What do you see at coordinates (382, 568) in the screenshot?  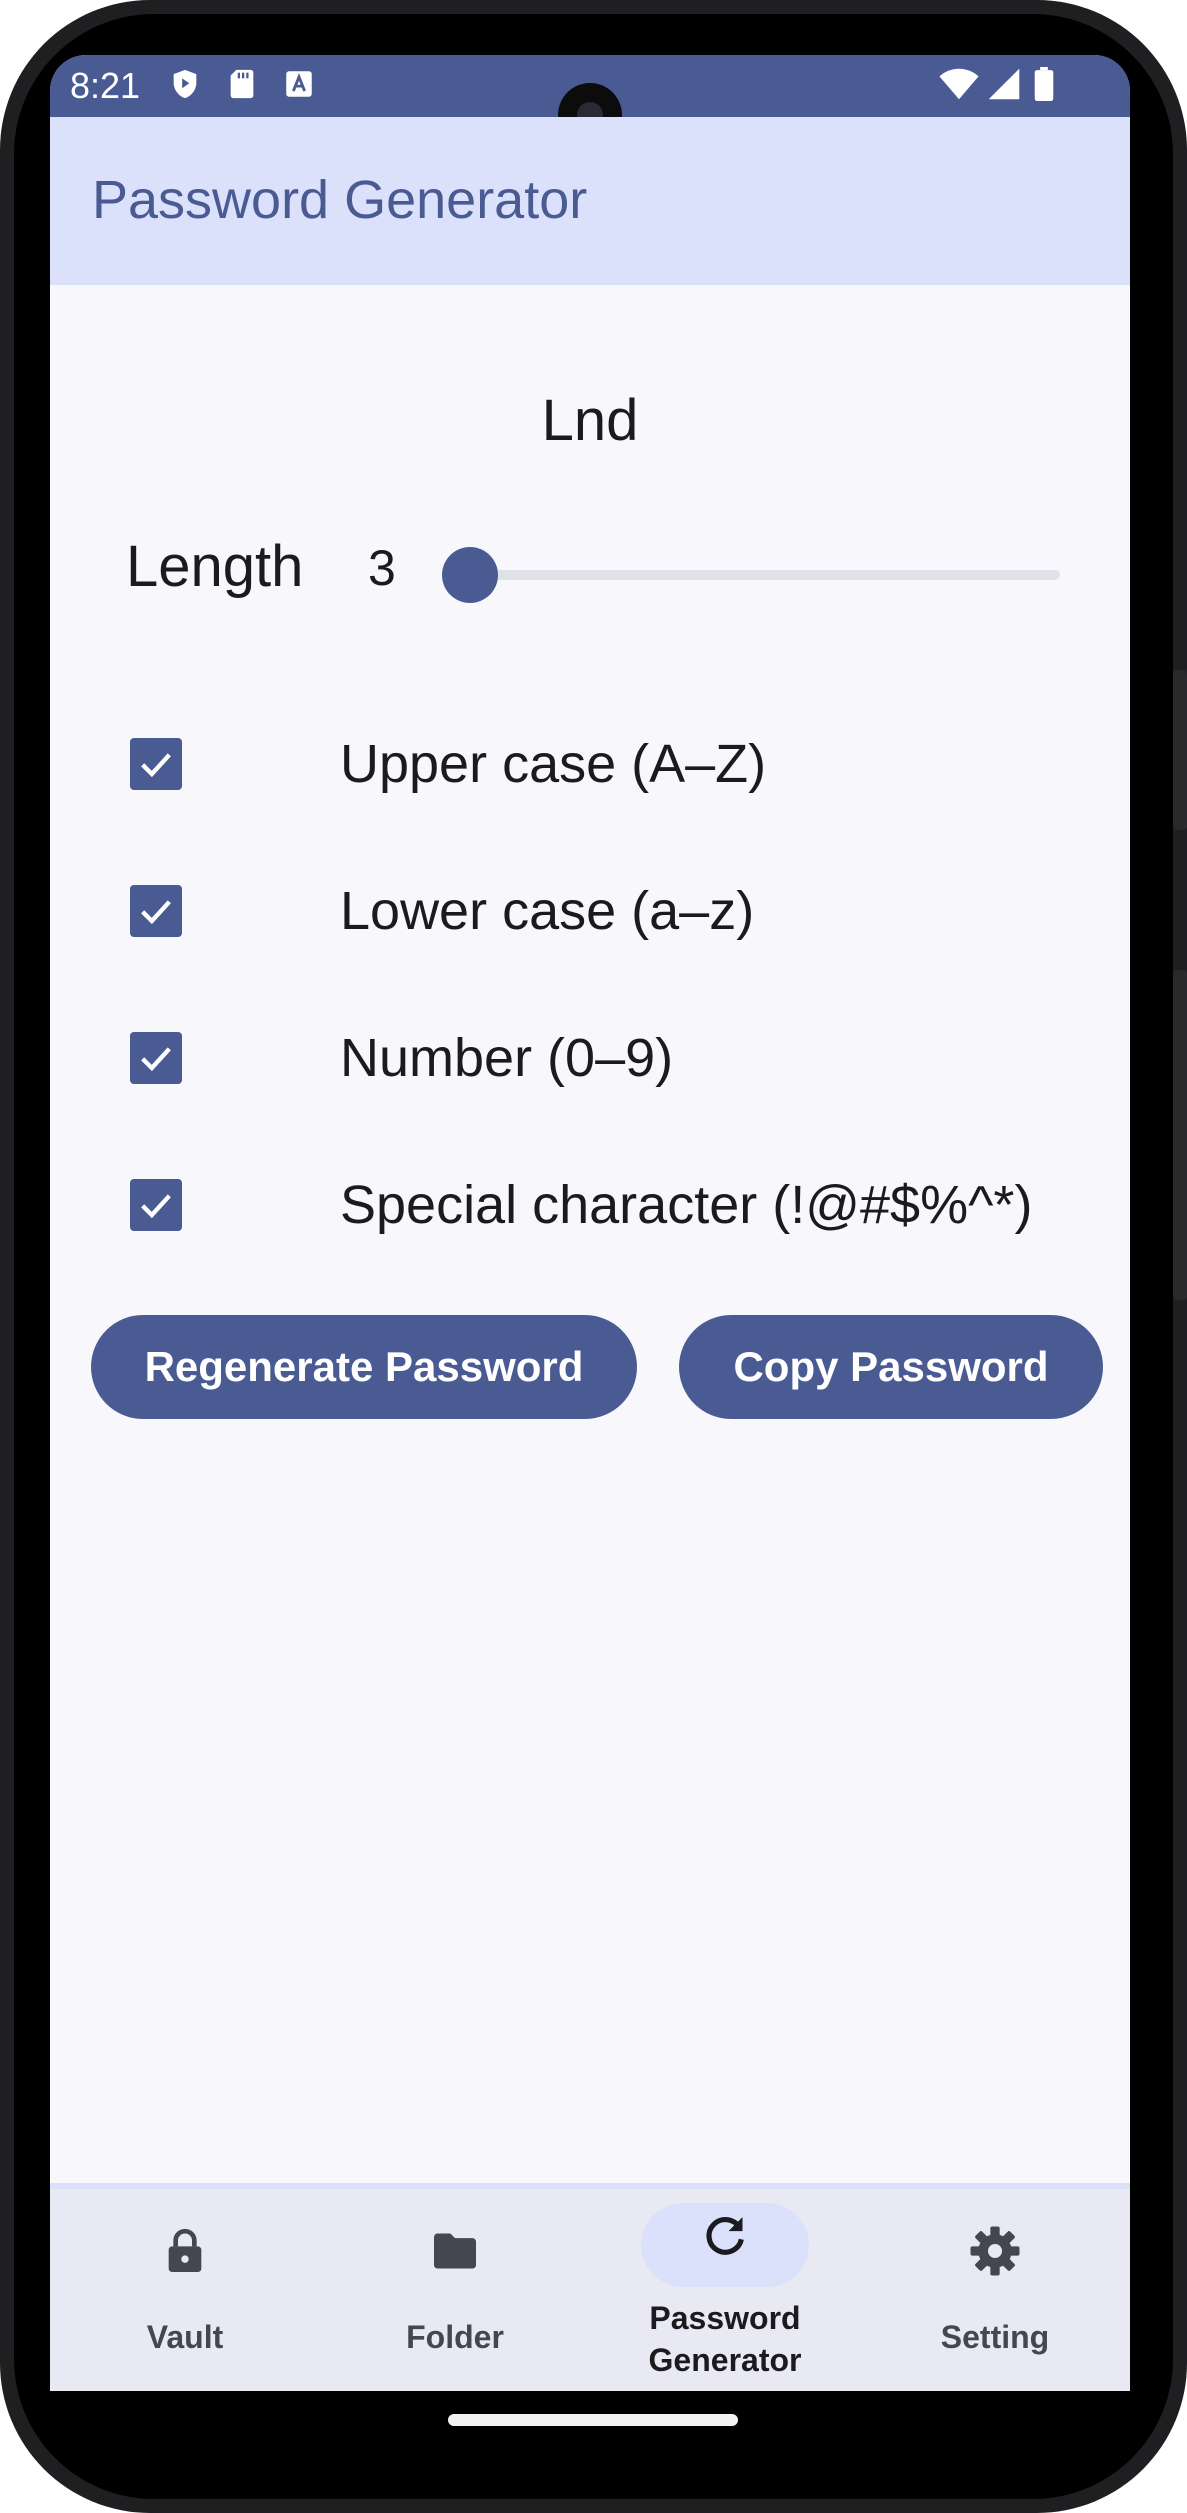 I see `length-value: 3` at bounding box center [382, 568].